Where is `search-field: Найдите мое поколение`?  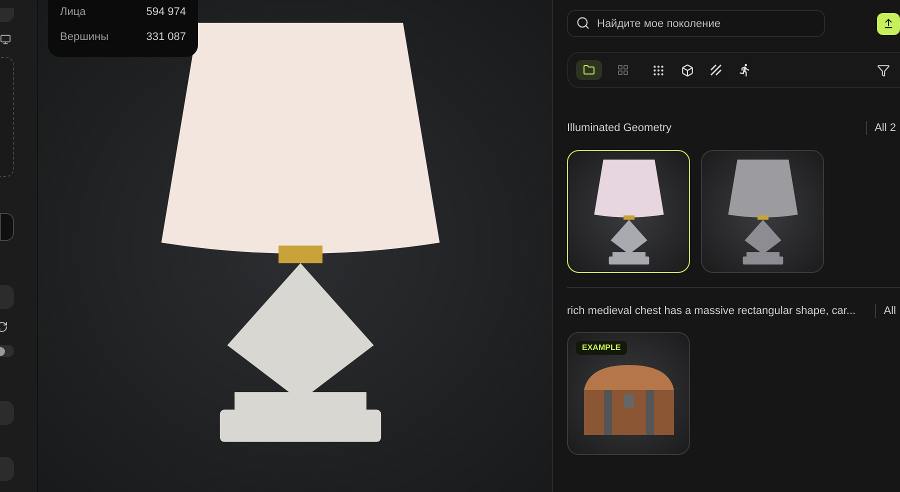
search-field: Найдите мое поколение is located at coordinates (696, 23).